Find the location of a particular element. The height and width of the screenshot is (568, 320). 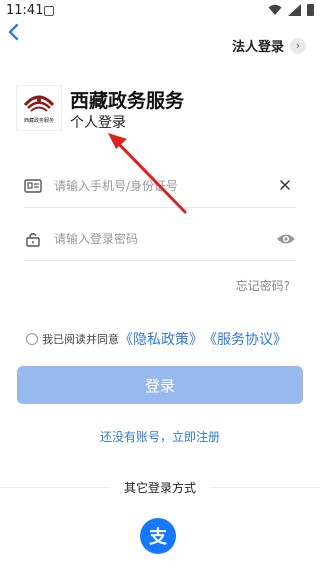

battery-icon is located at coordinates (310, 10).